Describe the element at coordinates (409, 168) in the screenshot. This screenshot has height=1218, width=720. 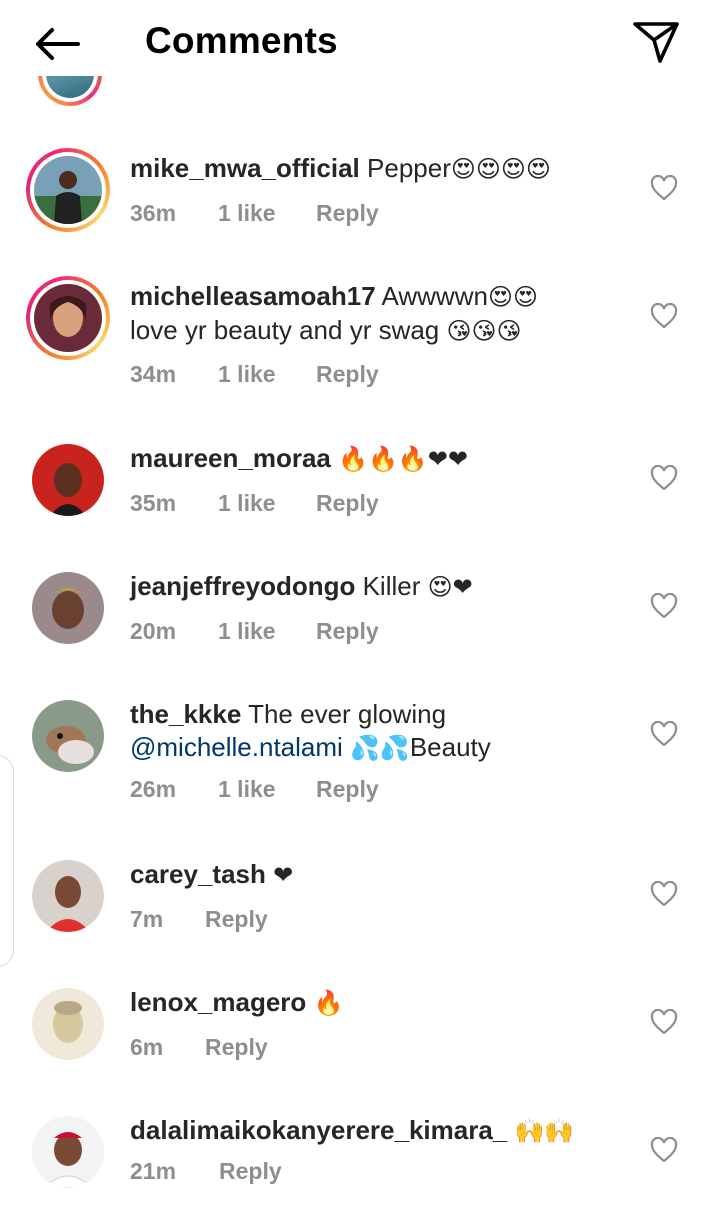
I see `comment-text: Pepper` at that location.